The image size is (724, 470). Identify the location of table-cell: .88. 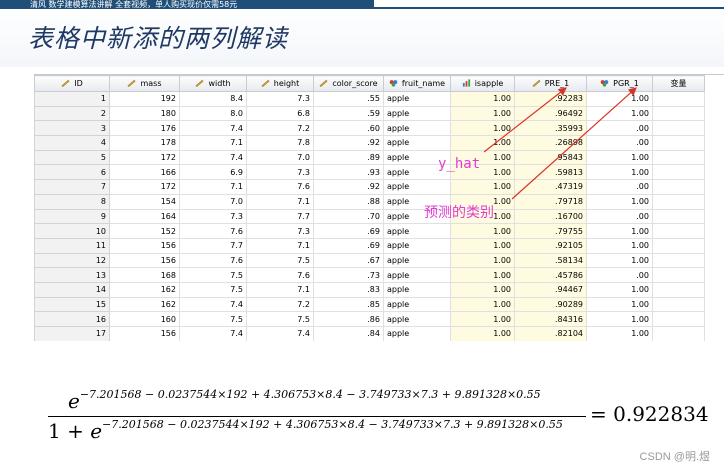
(348, 201).